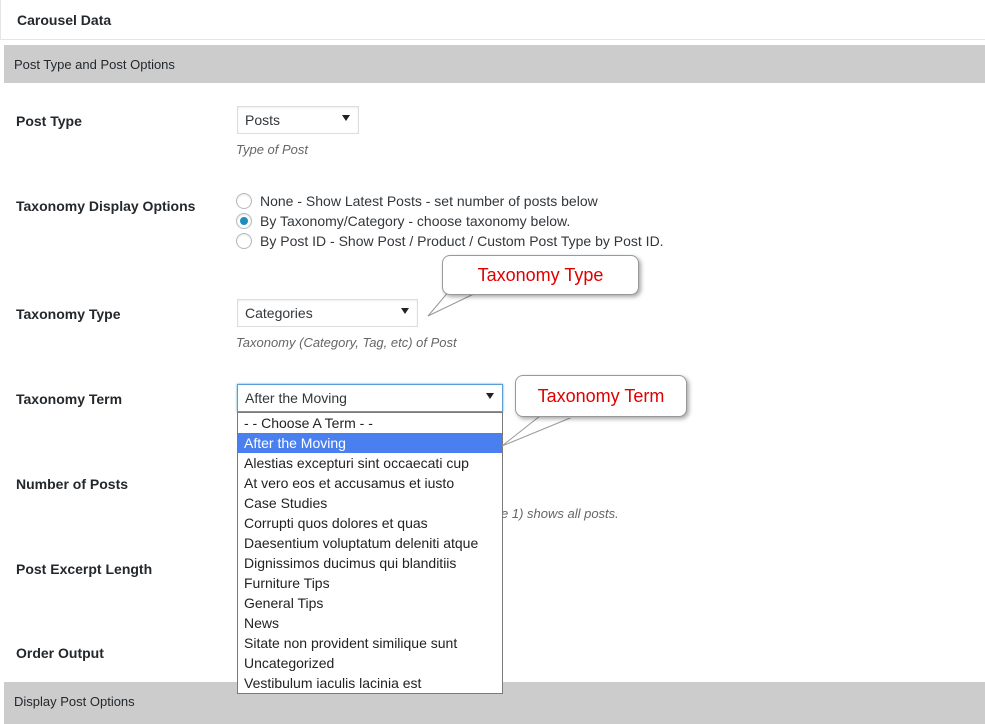 The height and width of the screenshot is (724, 985). I want to click on dropdown-option: Uncategorized, so click(370, 663).